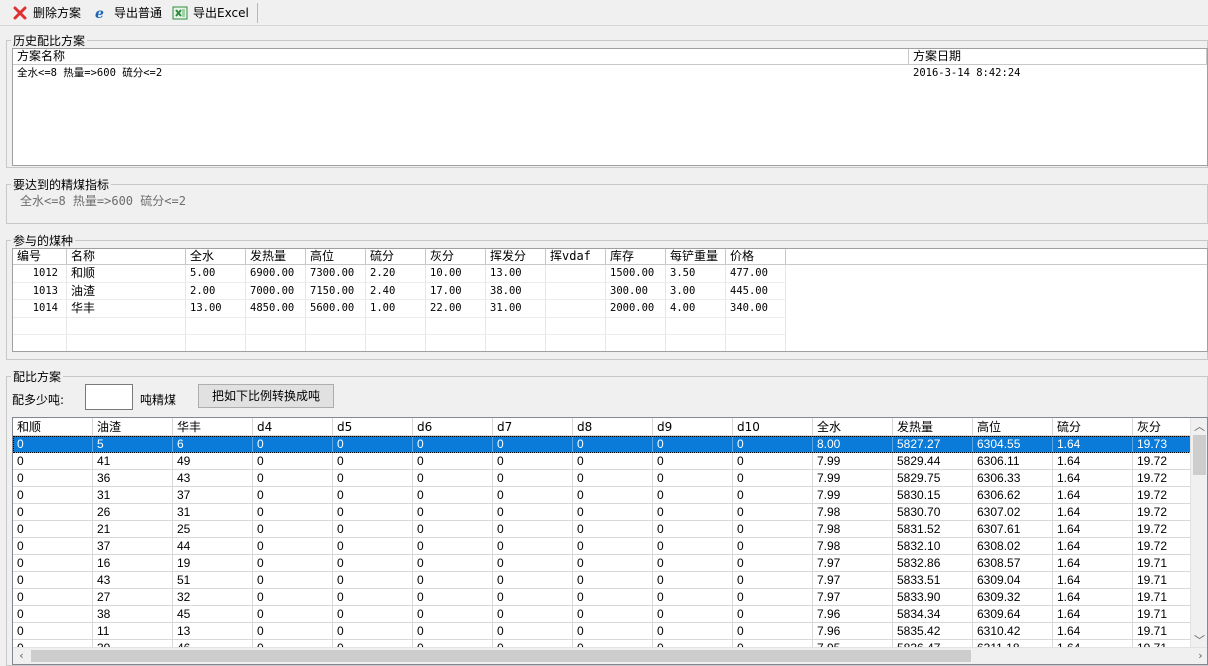 This screenshot has width=1208, height=666. I want to click on plan-cell: 11, so click(133, 631).